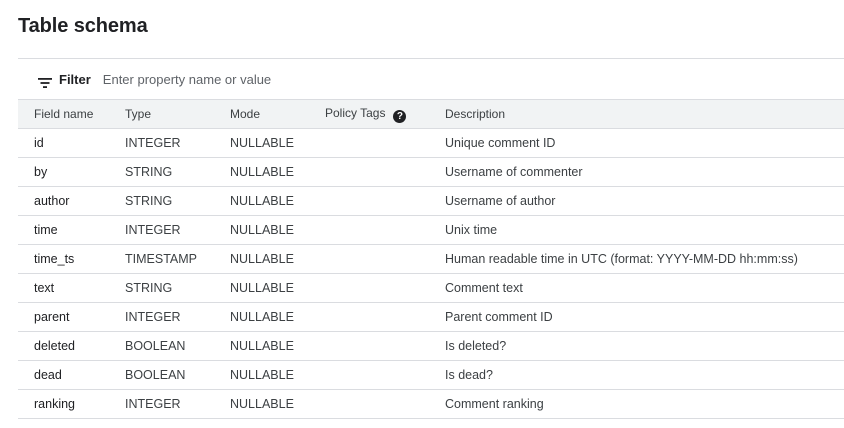  I want to click on help-icon: ?, so click(400, 116).